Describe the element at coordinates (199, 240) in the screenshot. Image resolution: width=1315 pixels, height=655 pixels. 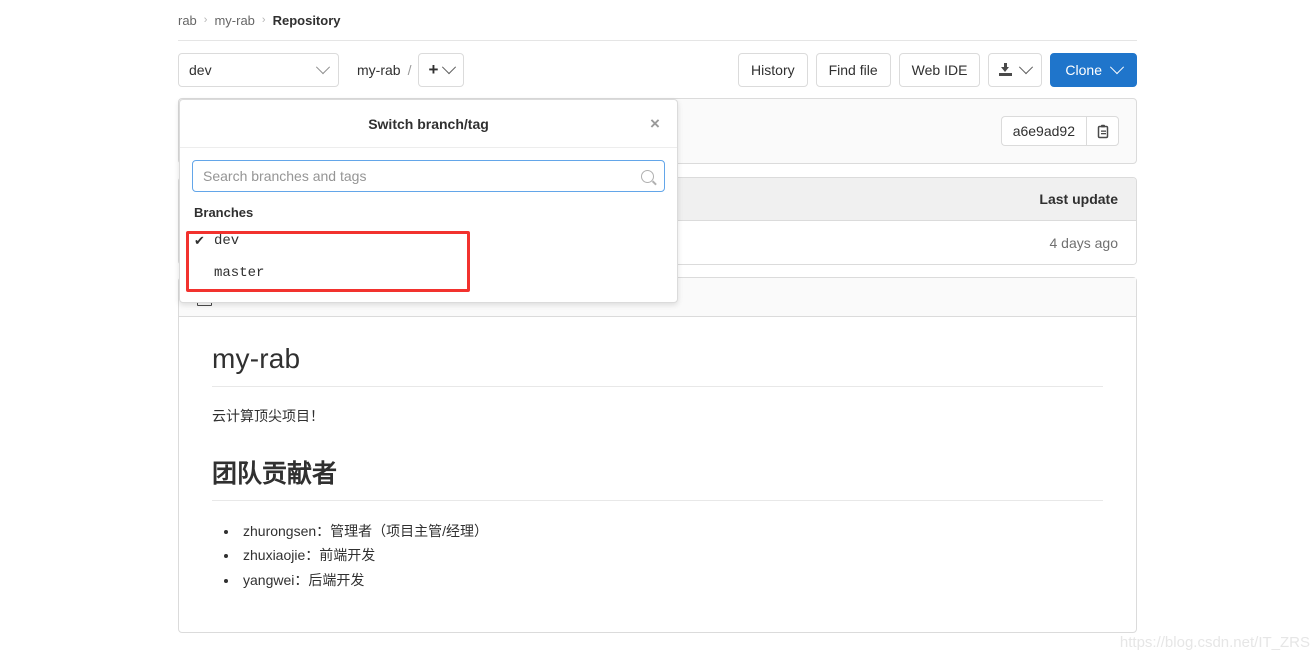
I see `check-icon: ✔` at that location.